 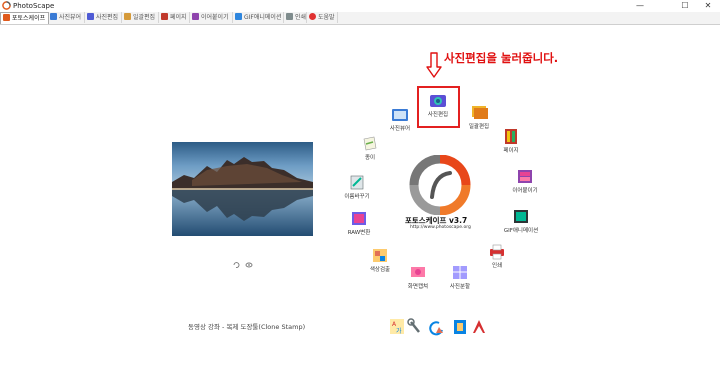 I want to click on tab-gif: GIF애니메이션, so click(x=258, y=17).